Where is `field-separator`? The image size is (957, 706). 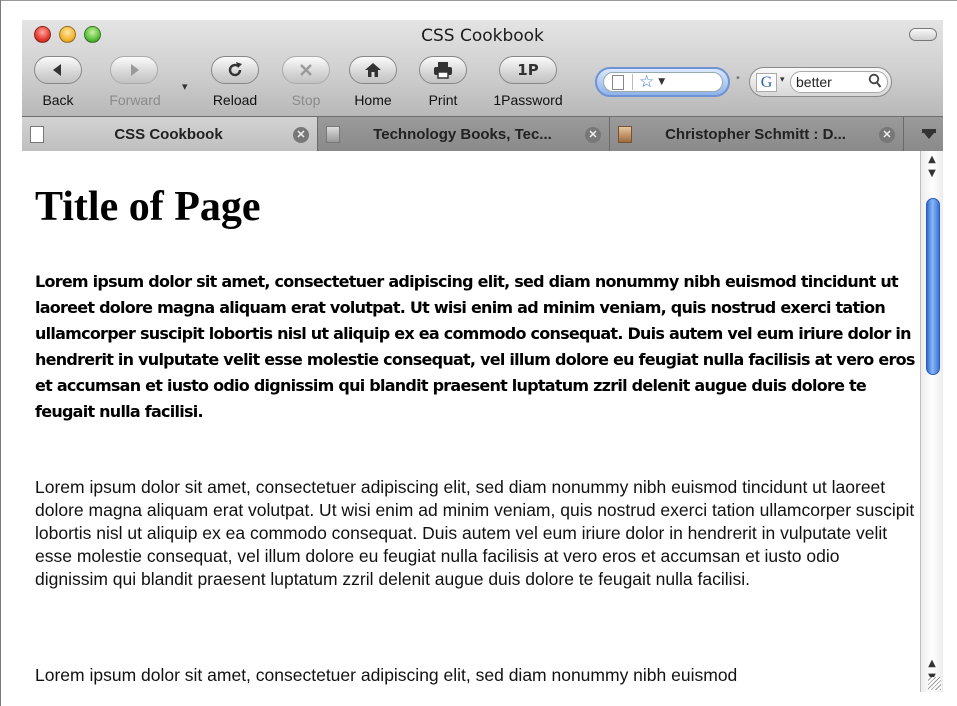 field-separator is located at coordinates (632, 82).